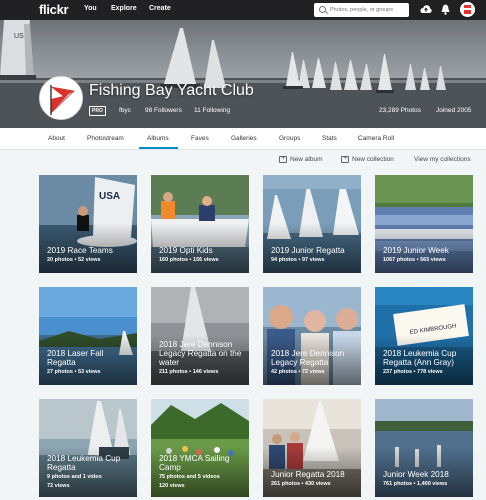  What do you see at coordinates (445, 9) in the screenshot?
I see `notifications-bell-icon` at bounding box center [445, 9].